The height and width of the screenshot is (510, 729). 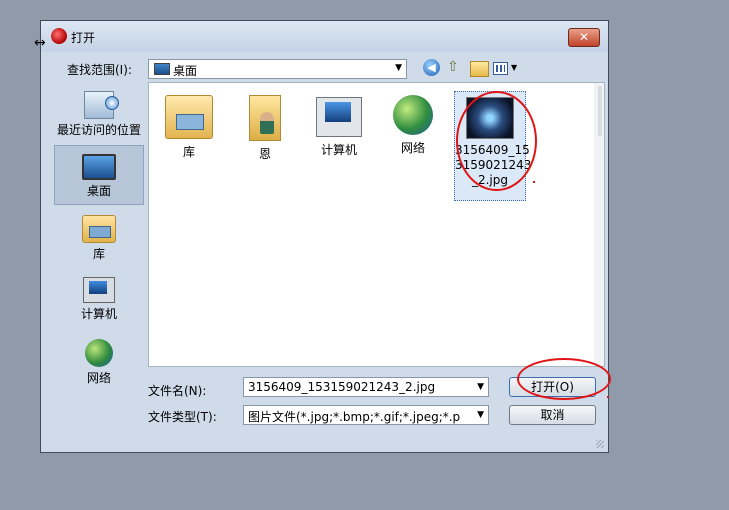 What do you see at coordinates (99, 70) in the screenshot?
I see `look-in-label: 查找范围(I):` at bounding box center [99, 70].